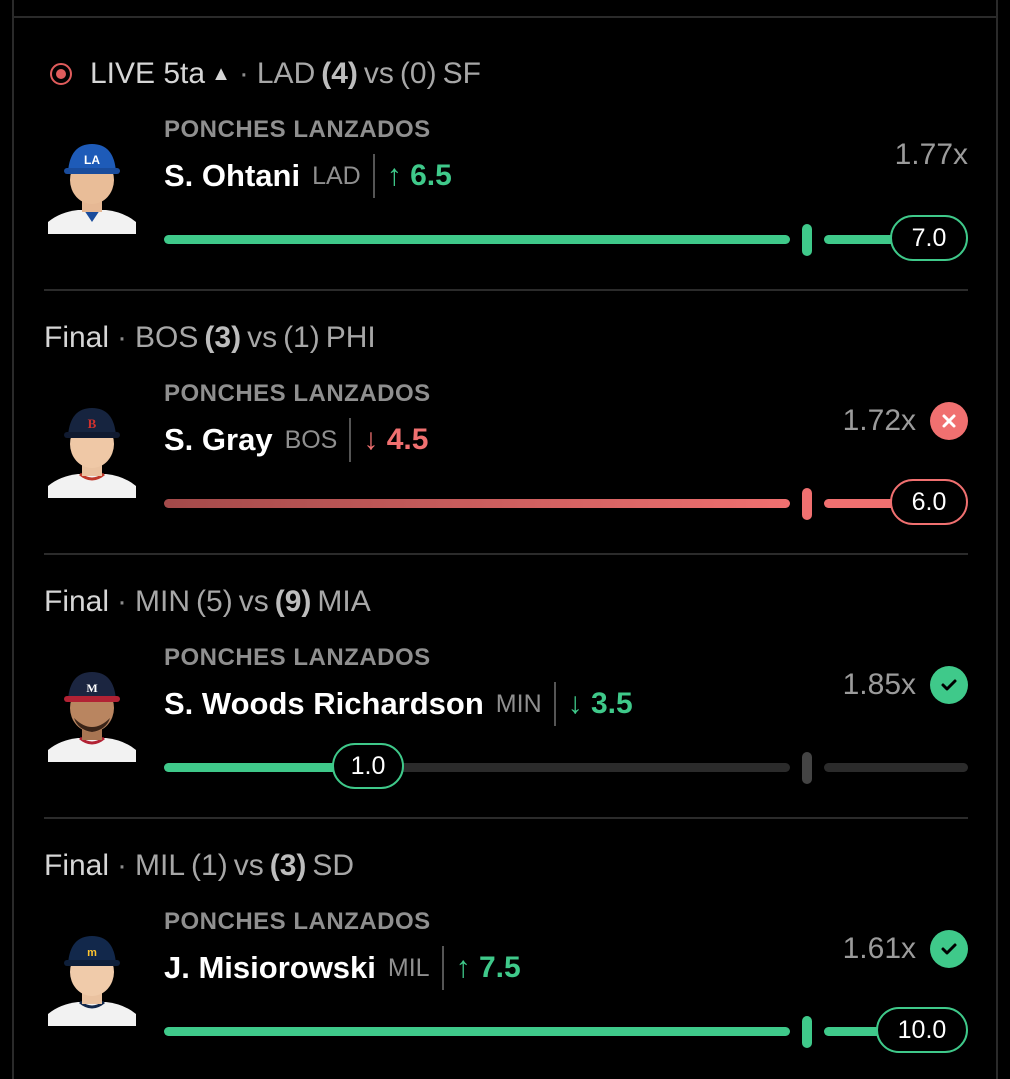 This screenshot has width=1010, height=1079. Describe the element at coordinates (922, 1030) in the screenshot. I see `current-stat-pill: 10.0` at that location.